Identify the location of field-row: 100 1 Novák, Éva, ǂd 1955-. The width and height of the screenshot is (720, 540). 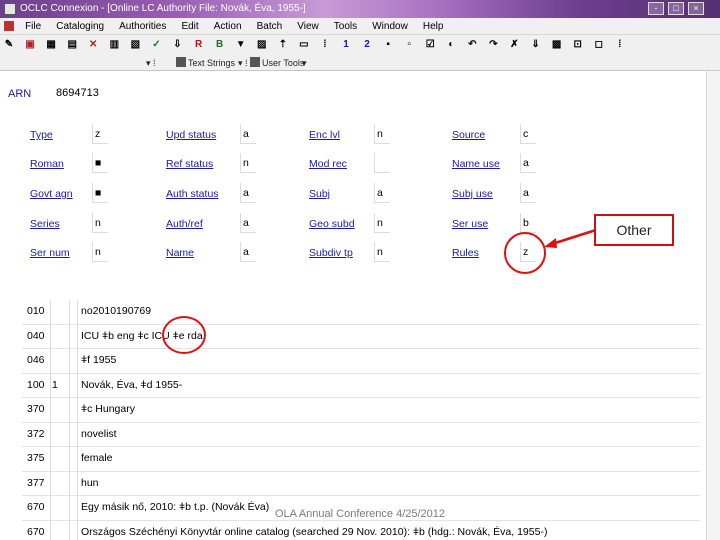
(361, 385).